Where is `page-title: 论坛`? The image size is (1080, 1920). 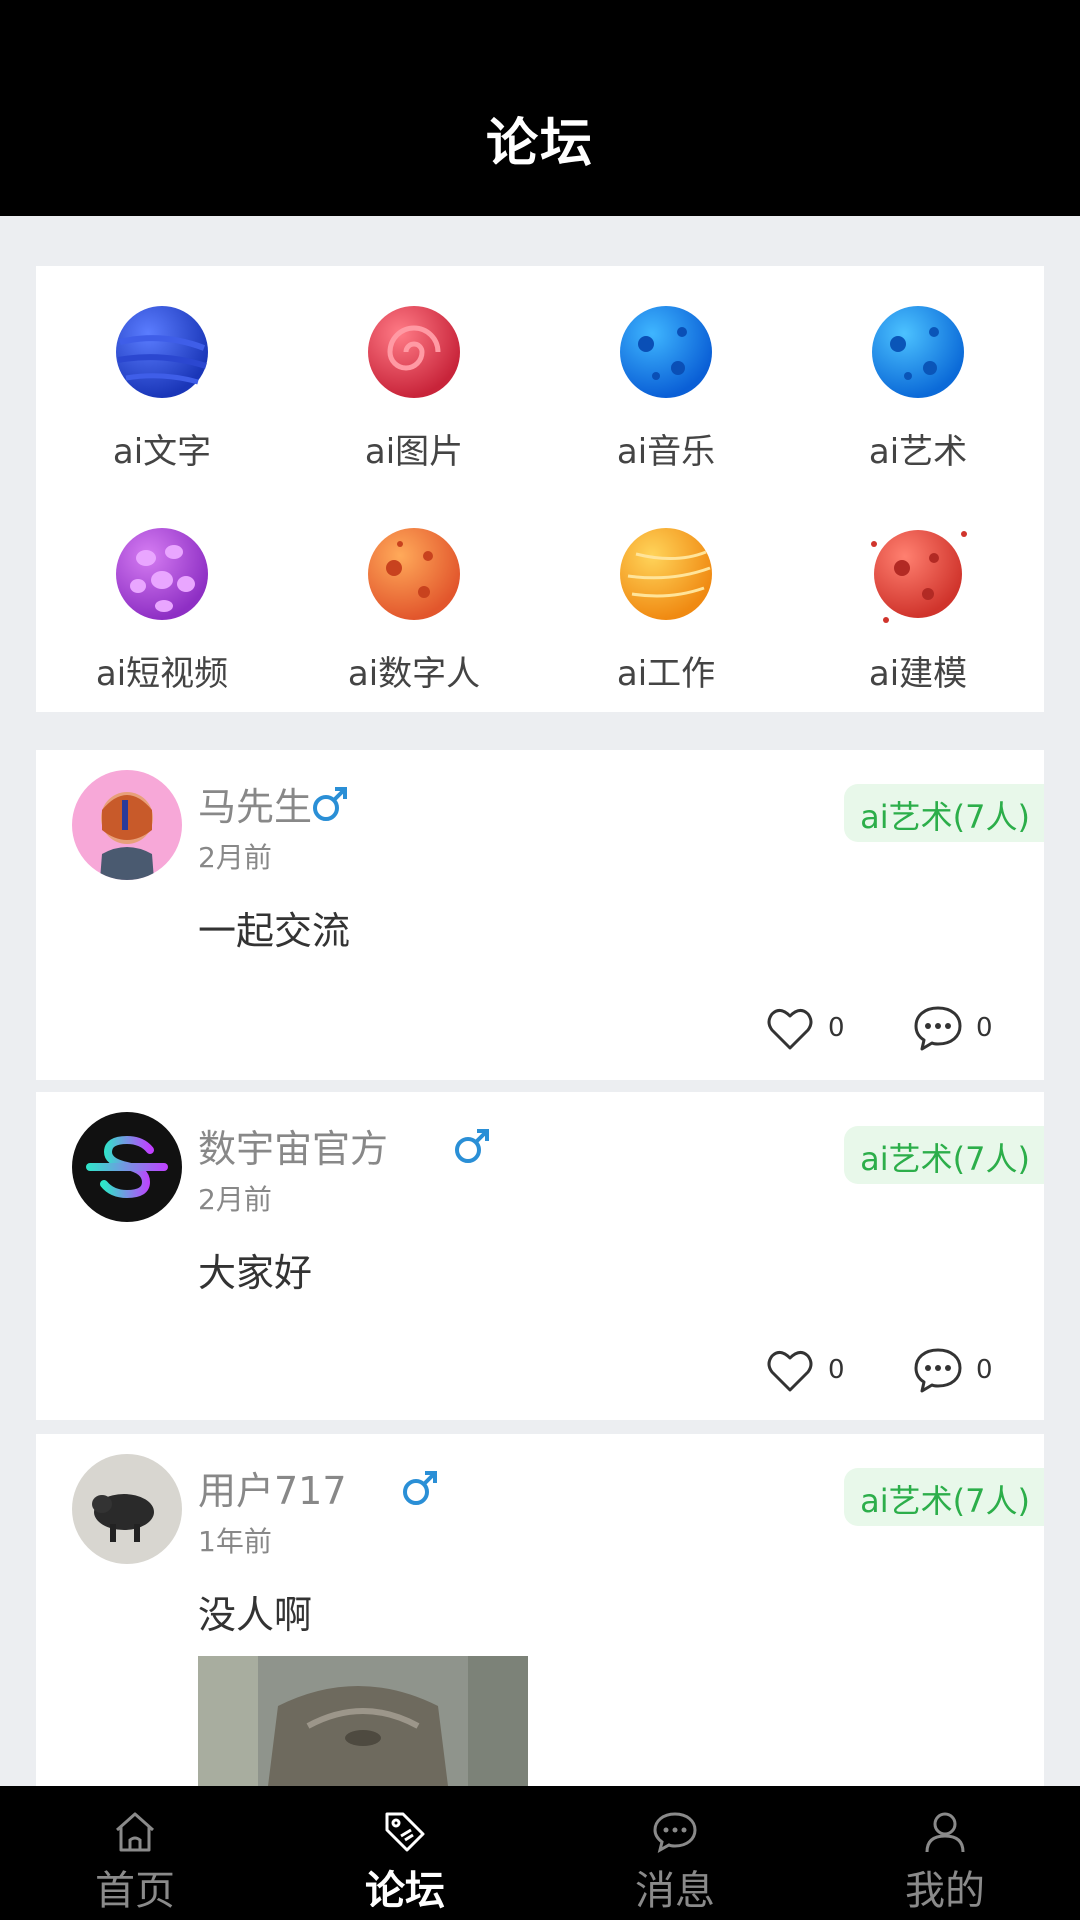
page-title: 论坛 is located at coordinates (539, 144).